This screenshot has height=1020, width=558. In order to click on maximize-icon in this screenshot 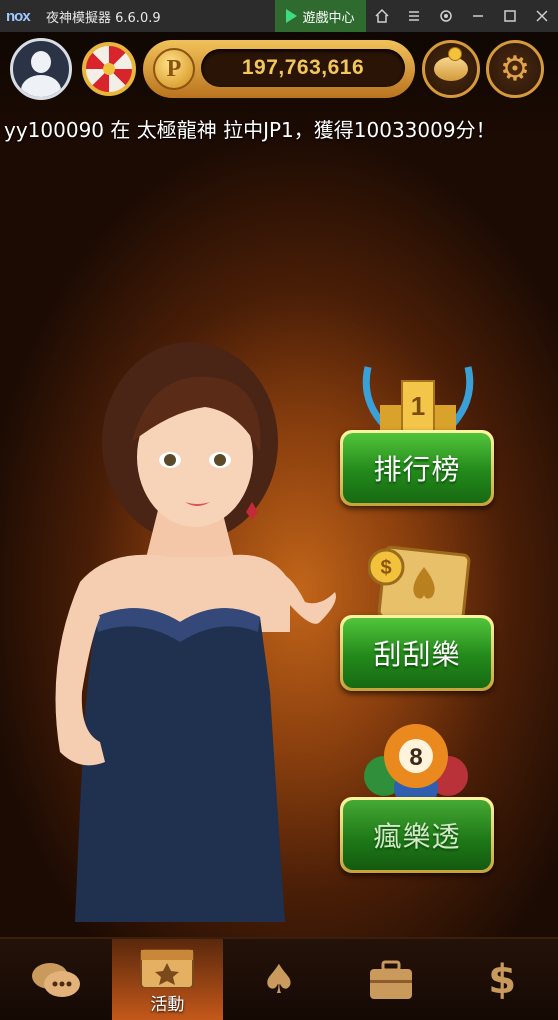, I will do `click(510, 16)`.